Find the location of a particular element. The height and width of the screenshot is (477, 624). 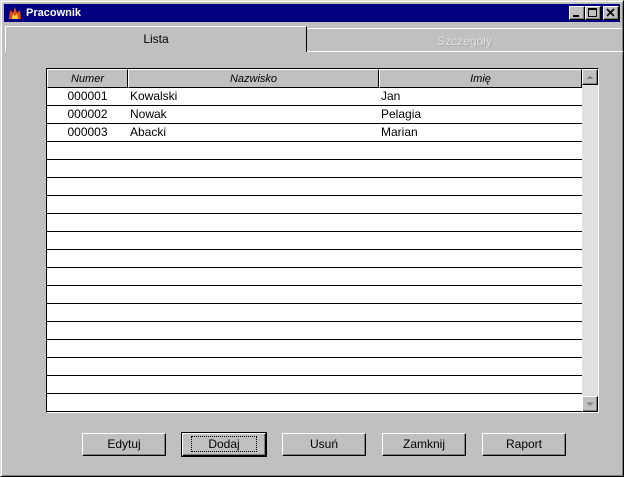

maximize-button is located at coordinates (593, 13).